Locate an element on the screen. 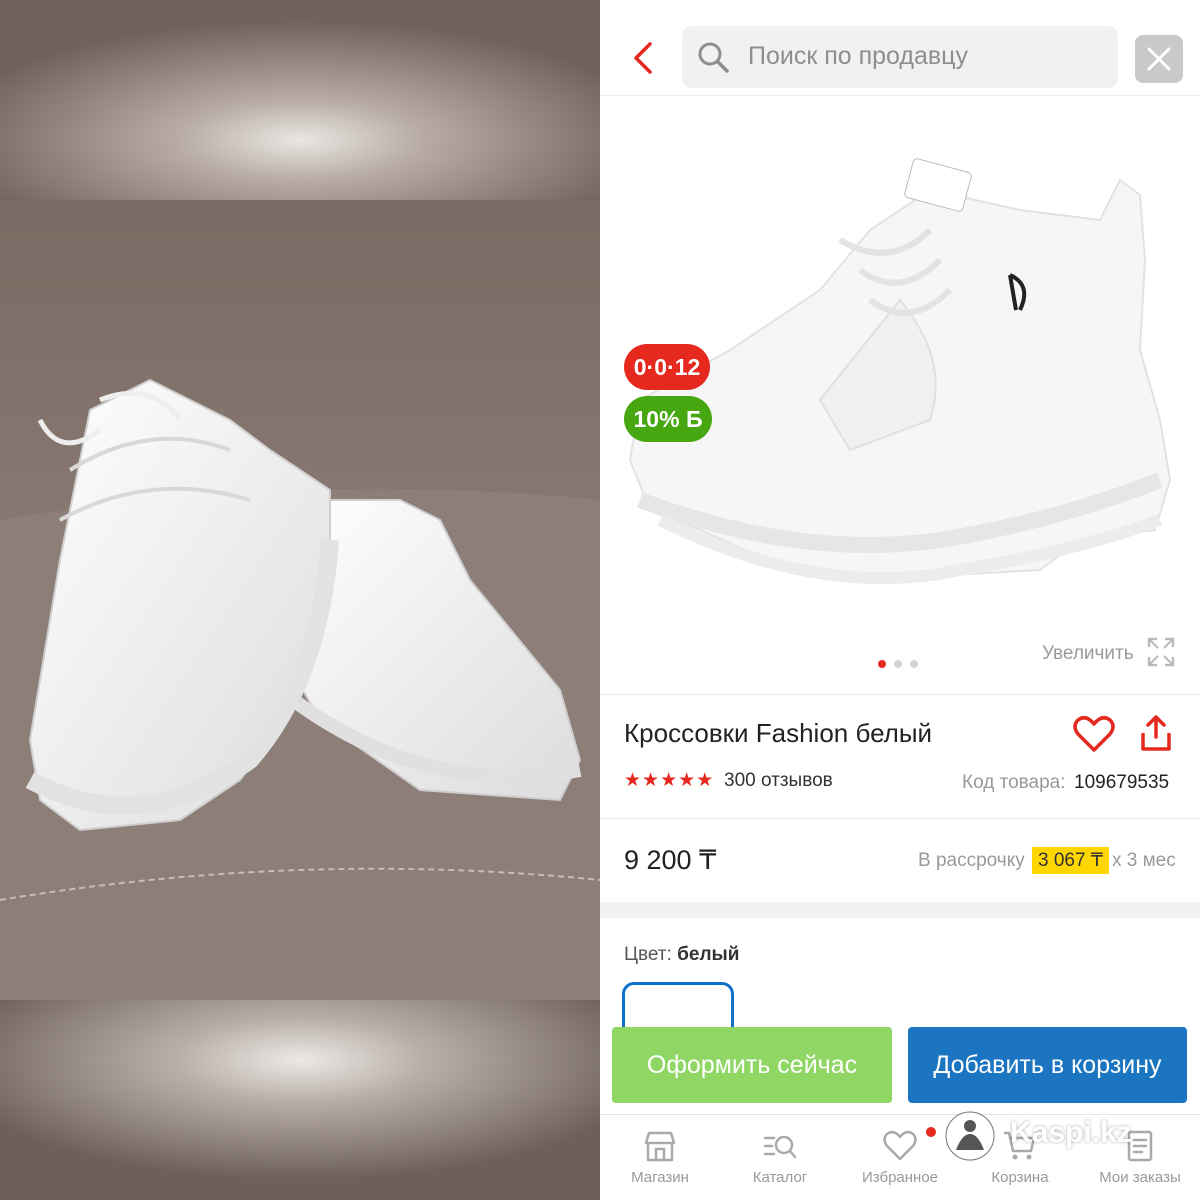  close-icon is located at coordinates (1159, 59).